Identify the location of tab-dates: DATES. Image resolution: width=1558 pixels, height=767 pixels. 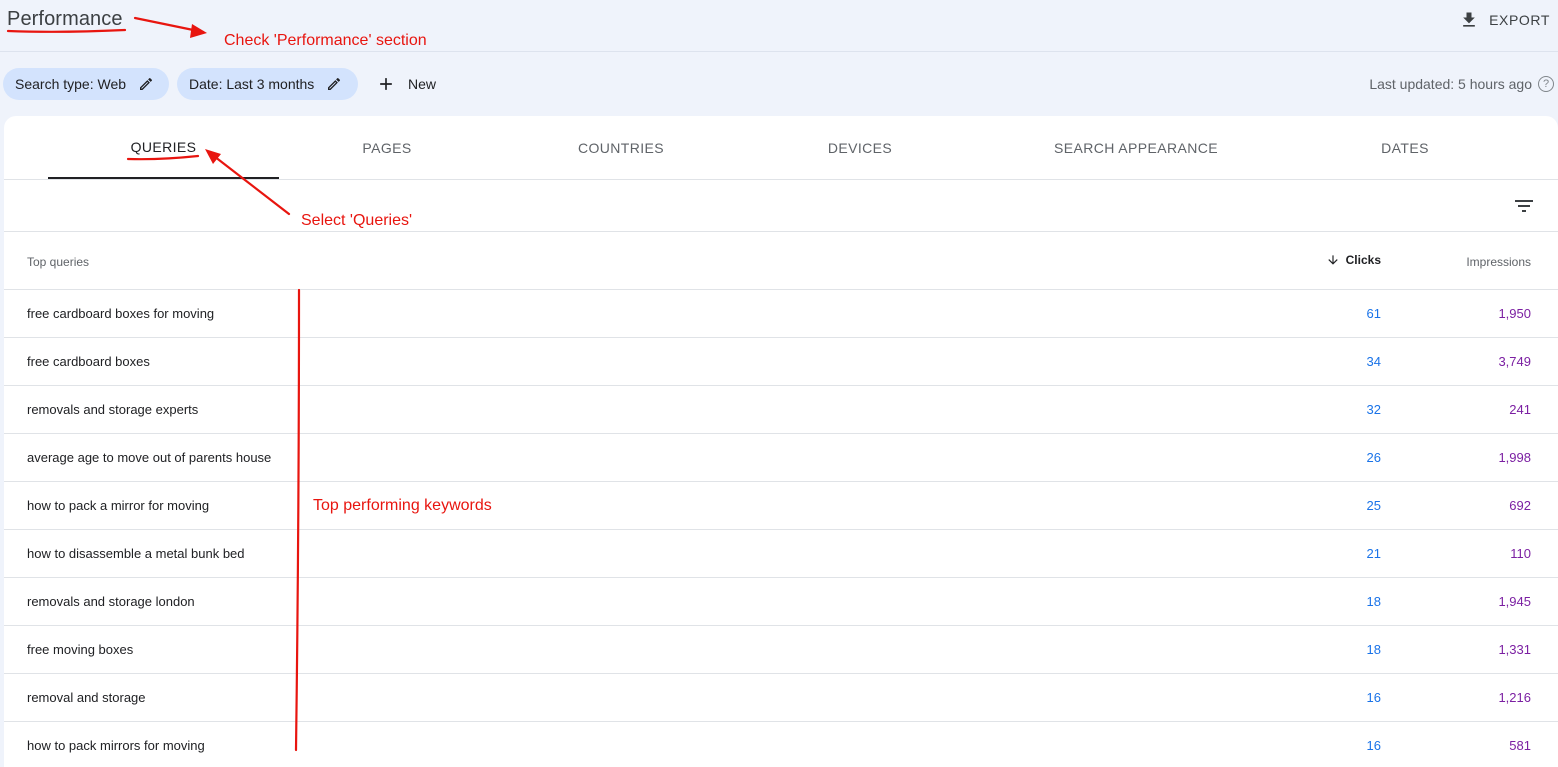
(1405, 147).